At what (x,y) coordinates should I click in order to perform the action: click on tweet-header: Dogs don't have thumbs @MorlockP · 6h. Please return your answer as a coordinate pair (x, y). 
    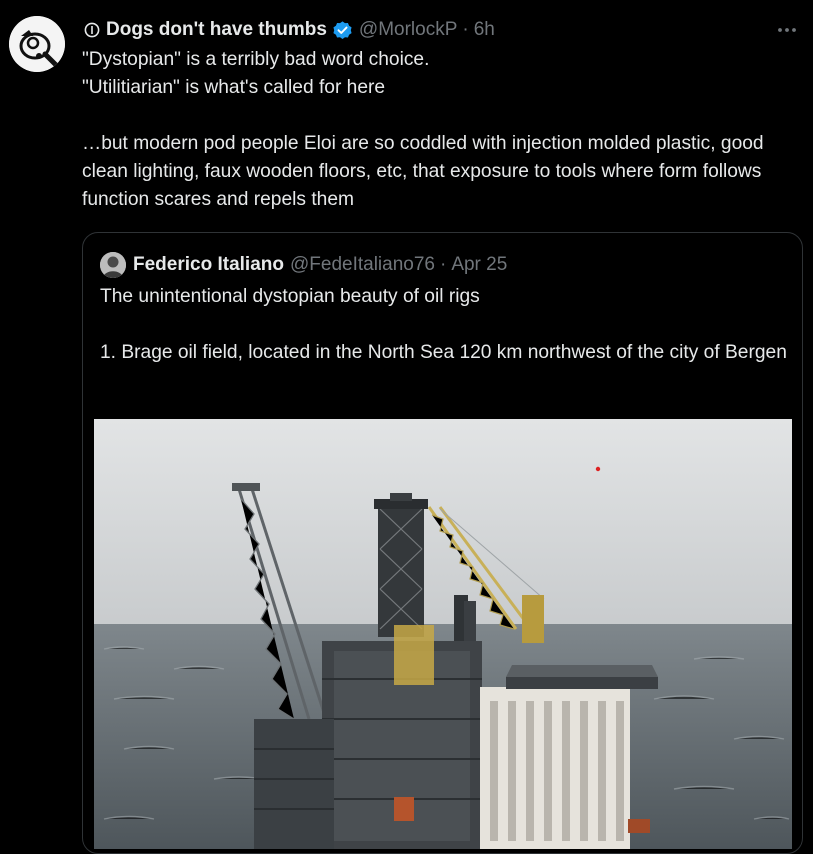
    Looking at the image, I should click on (289, 30).